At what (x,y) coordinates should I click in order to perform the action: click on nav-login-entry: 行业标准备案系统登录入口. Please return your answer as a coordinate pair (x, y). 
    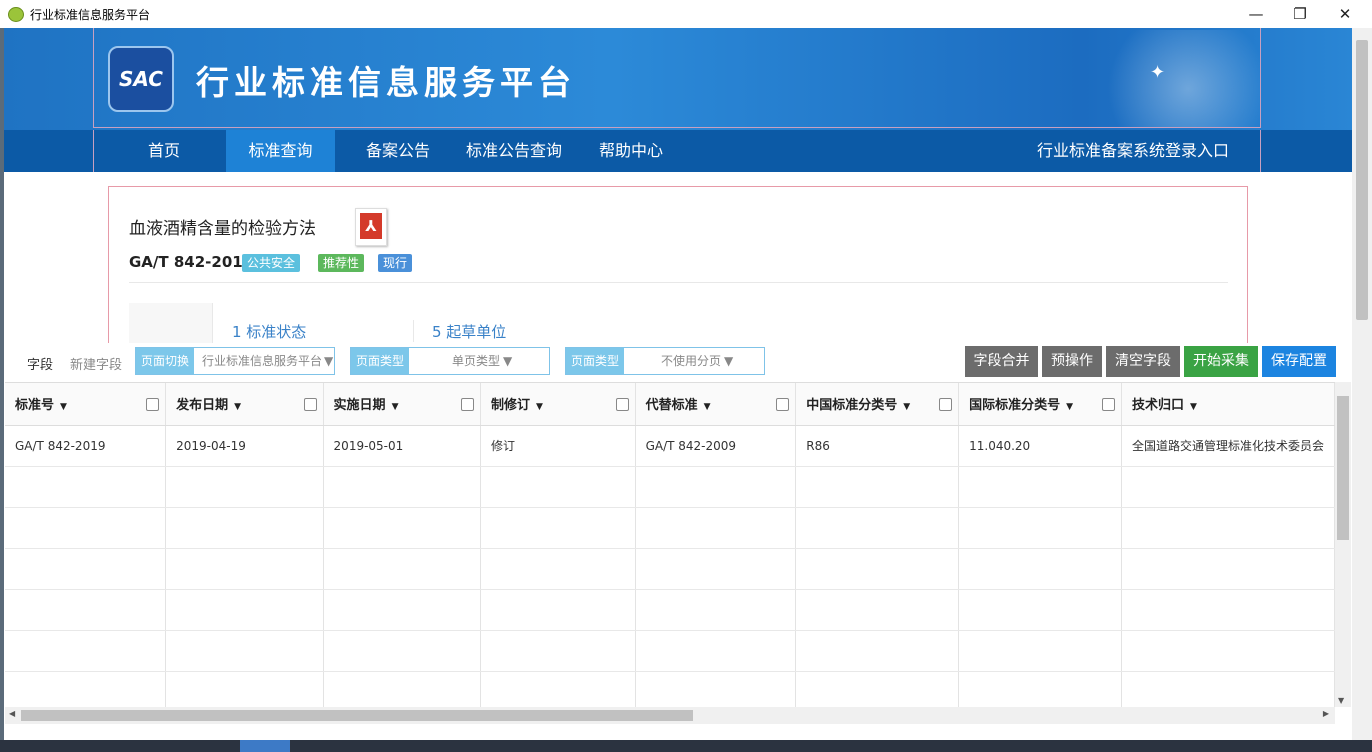
    Looking at the image, I should click on (1133, 151).